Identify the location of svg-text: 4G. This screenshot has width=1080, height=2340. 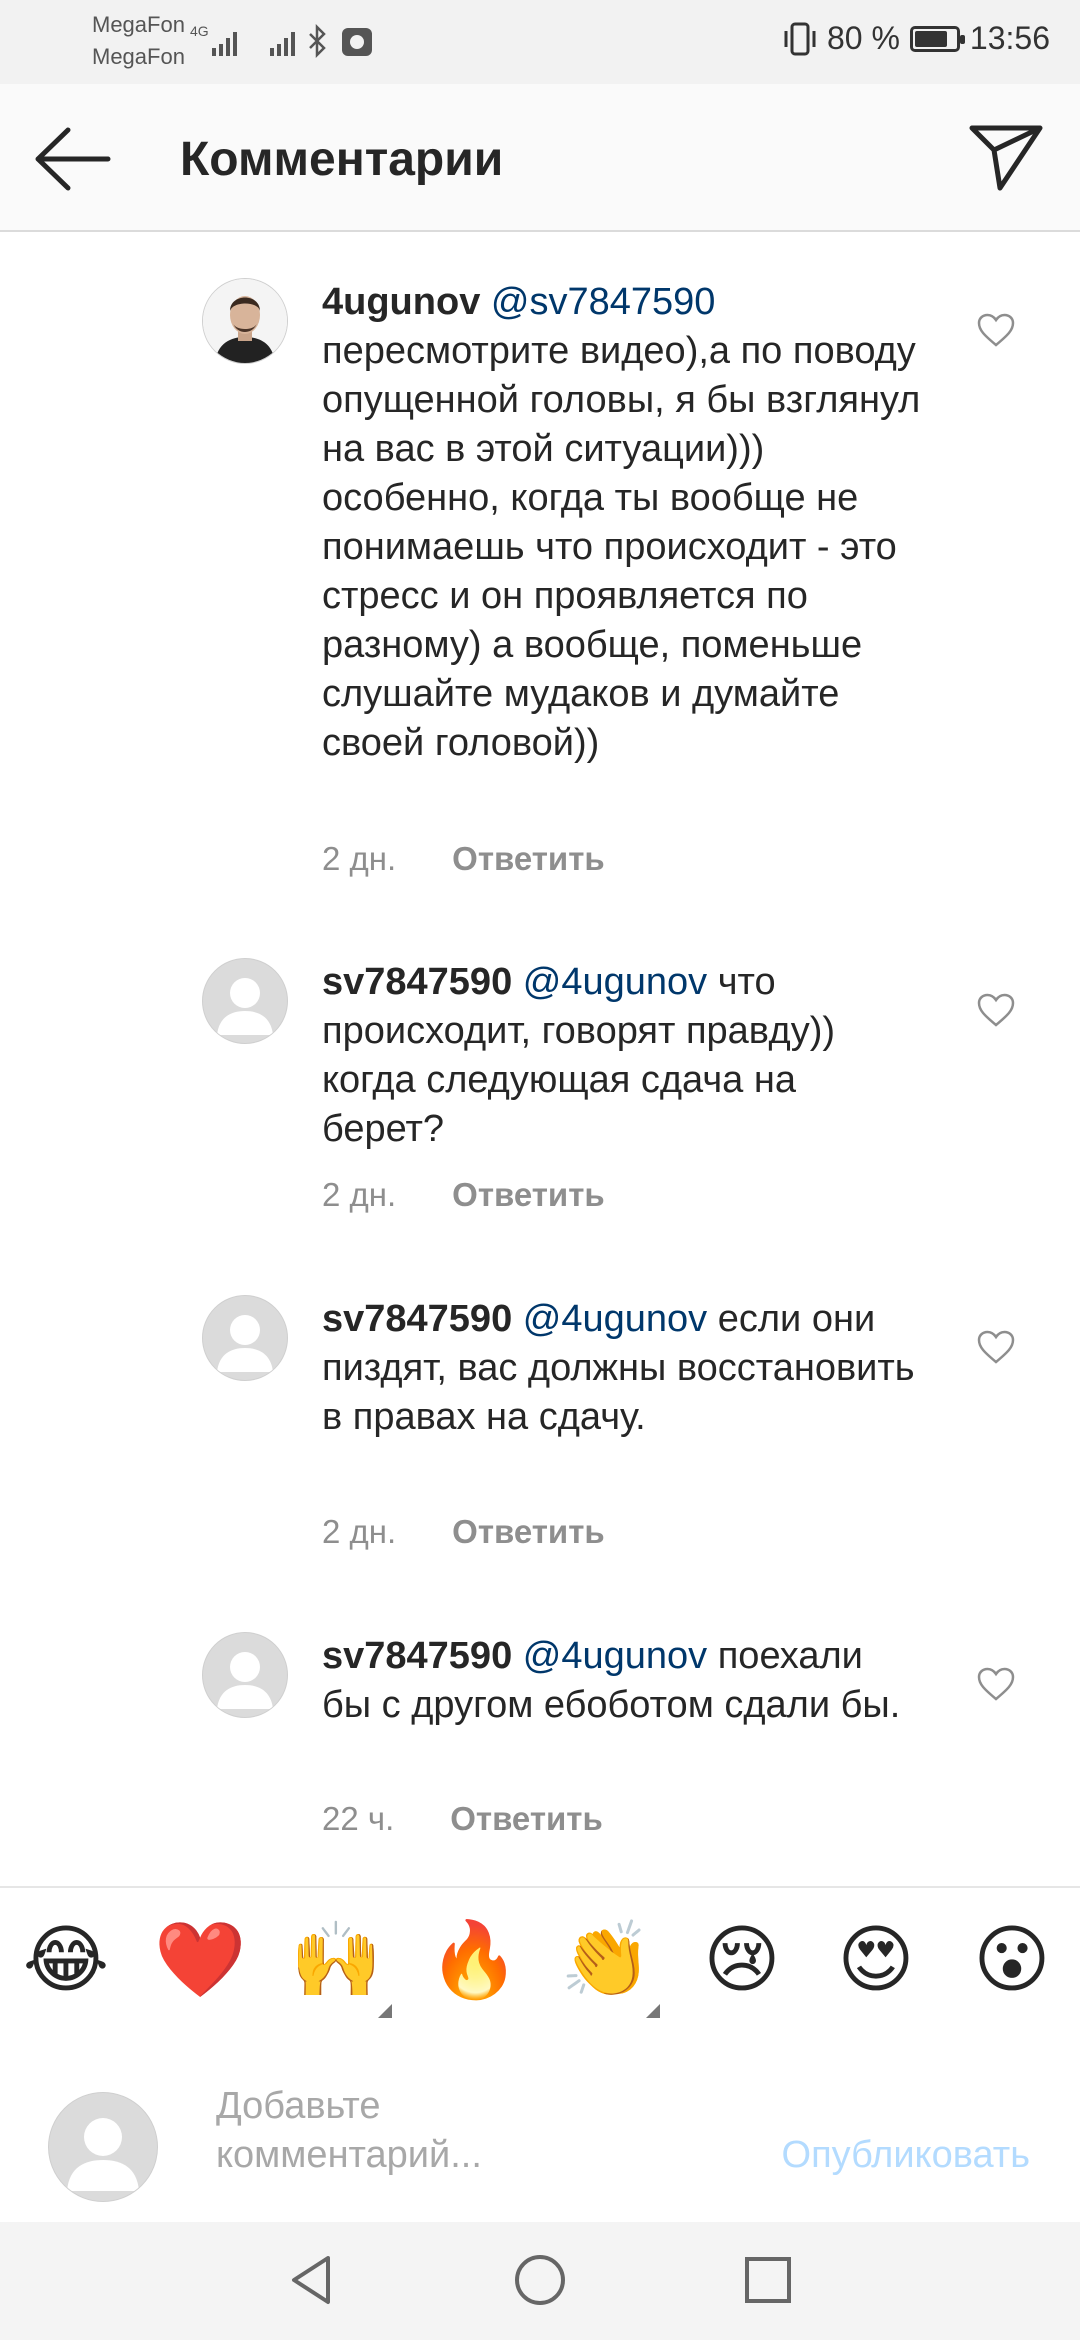
(199, 31).